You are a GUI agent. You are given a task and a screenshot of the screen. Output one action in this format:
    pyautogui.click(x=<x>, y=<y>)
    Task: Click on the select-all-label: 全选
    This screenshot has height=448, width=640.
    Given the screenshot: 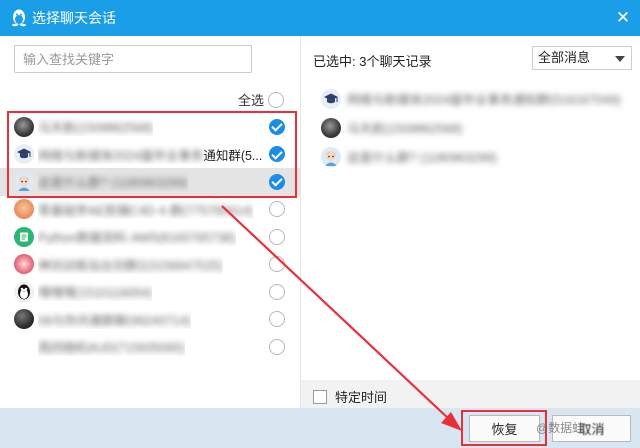 What is the action you would take?
    pyautogui.click(x=250, y=100)
    